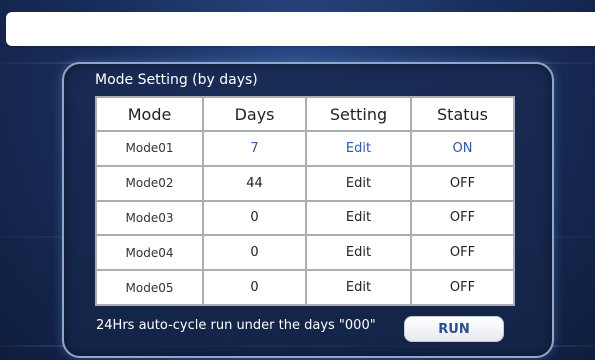 This screenshot has width=595, height=360. Describe the element at coordinates (255, 114) in the screenshot. I see `header-days: Days` at that location.